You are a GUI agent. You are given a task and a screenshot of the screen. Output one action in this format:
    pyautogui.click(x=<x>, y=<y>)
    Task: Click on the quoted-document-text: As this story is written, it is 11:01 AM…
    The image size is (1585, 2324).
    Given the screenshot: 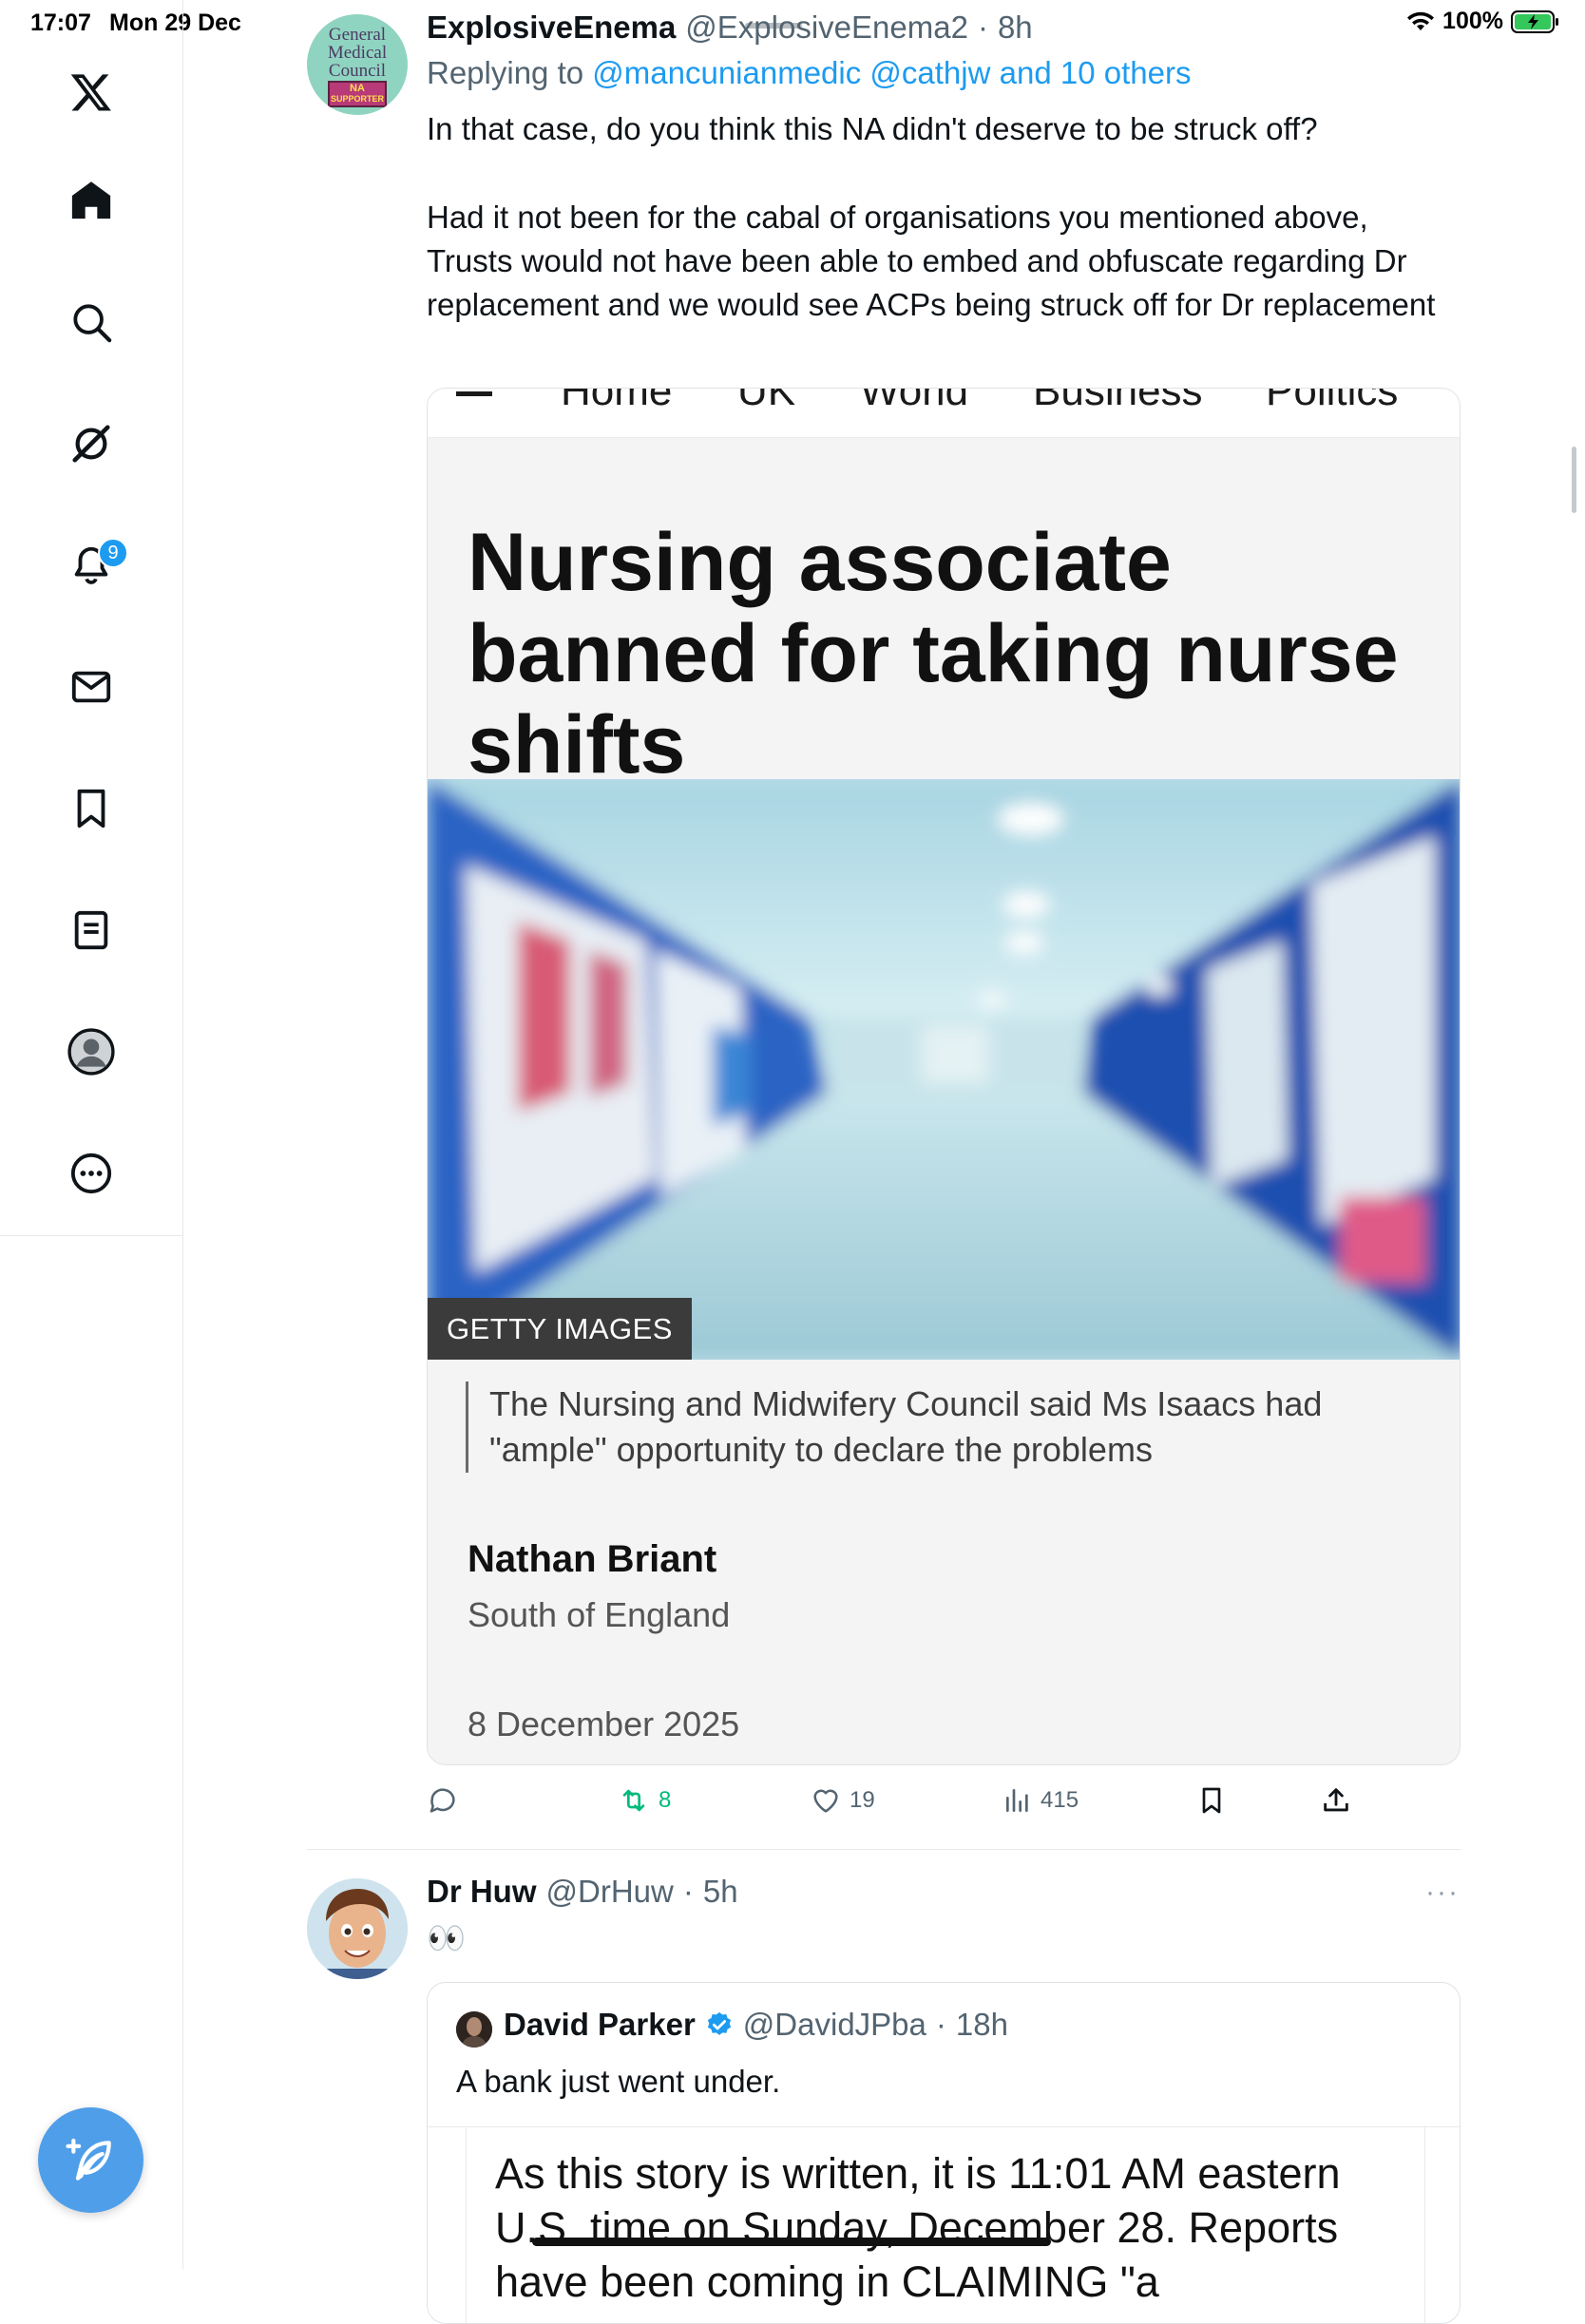 What is the action you would take?
    pyautogui.click(x=918, y=2227)
    